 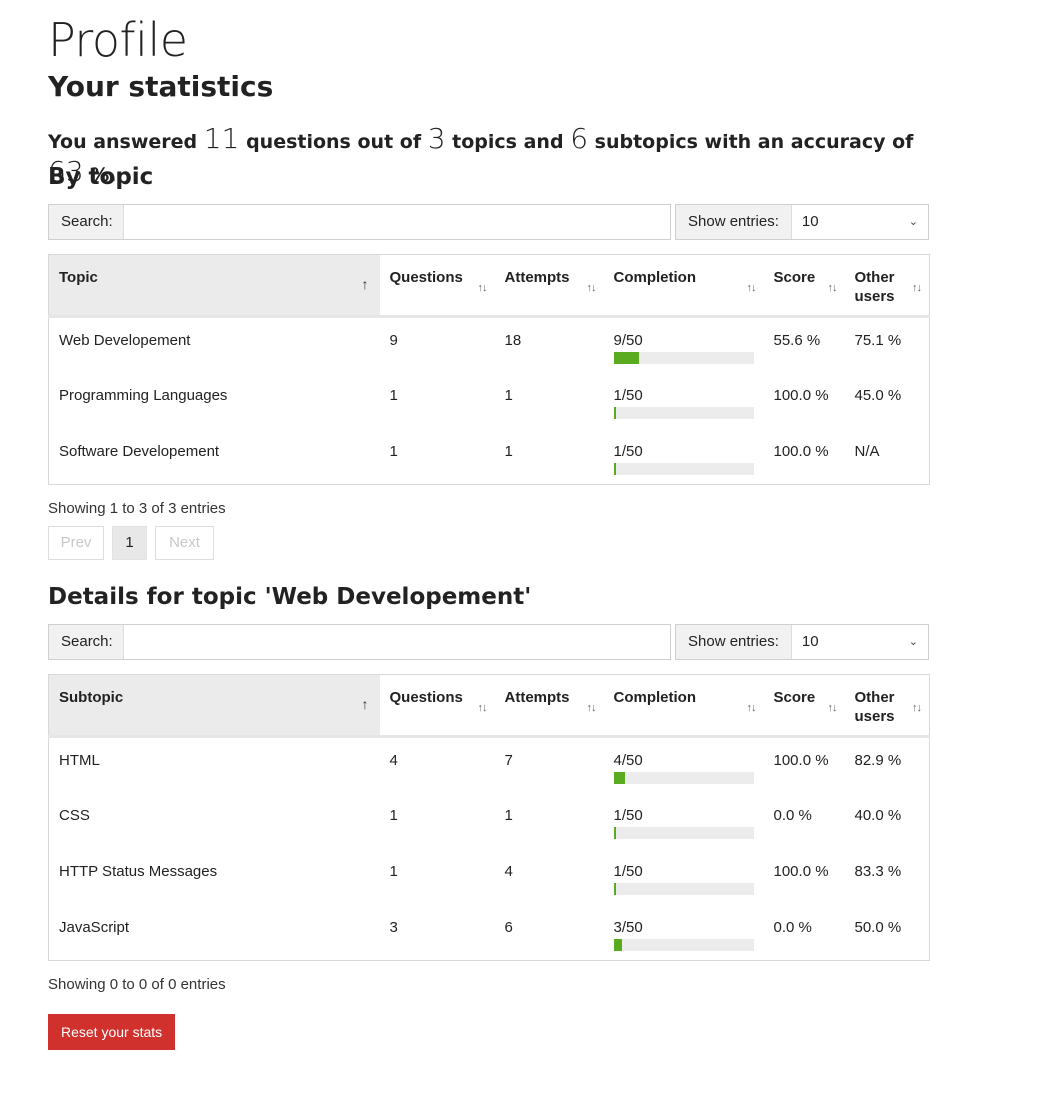 I want to click on topic-search-label: Search:, so click(x=86, y=222).